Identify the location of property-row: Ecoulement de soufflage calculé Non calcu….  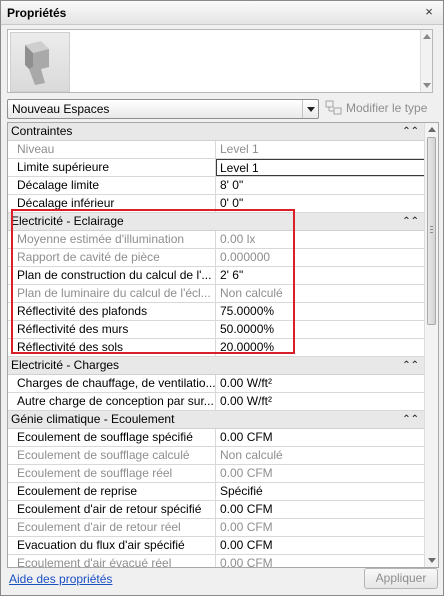
(216, 456).